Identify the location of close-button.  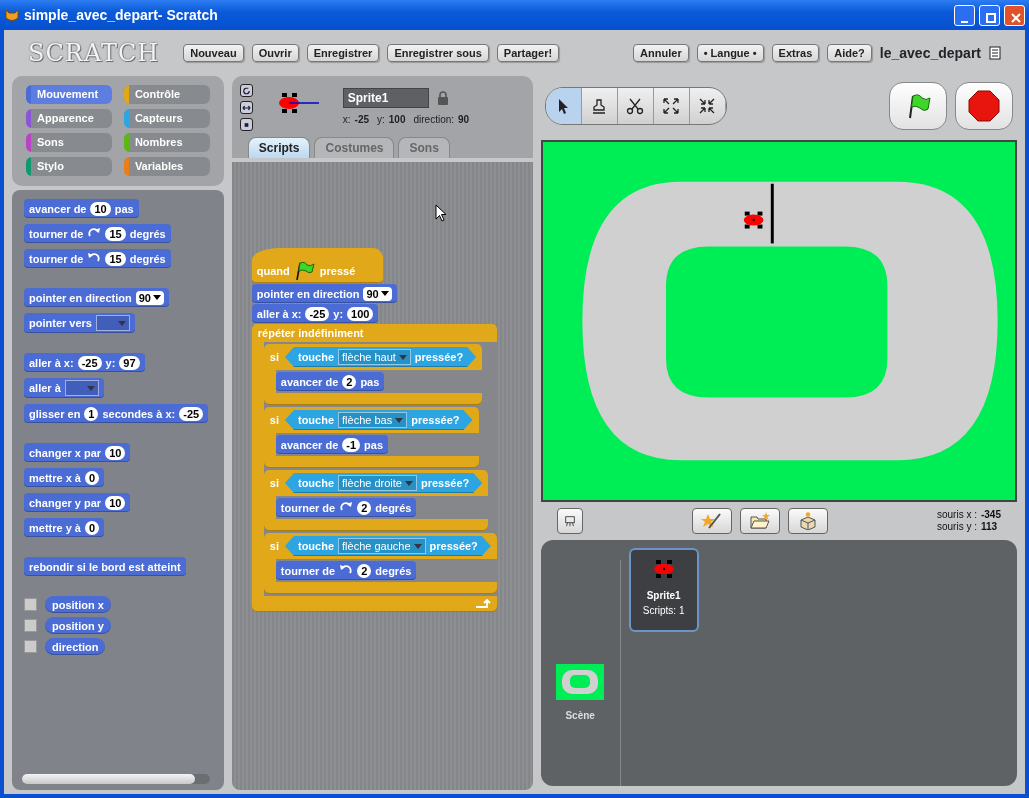
(1014, 15).